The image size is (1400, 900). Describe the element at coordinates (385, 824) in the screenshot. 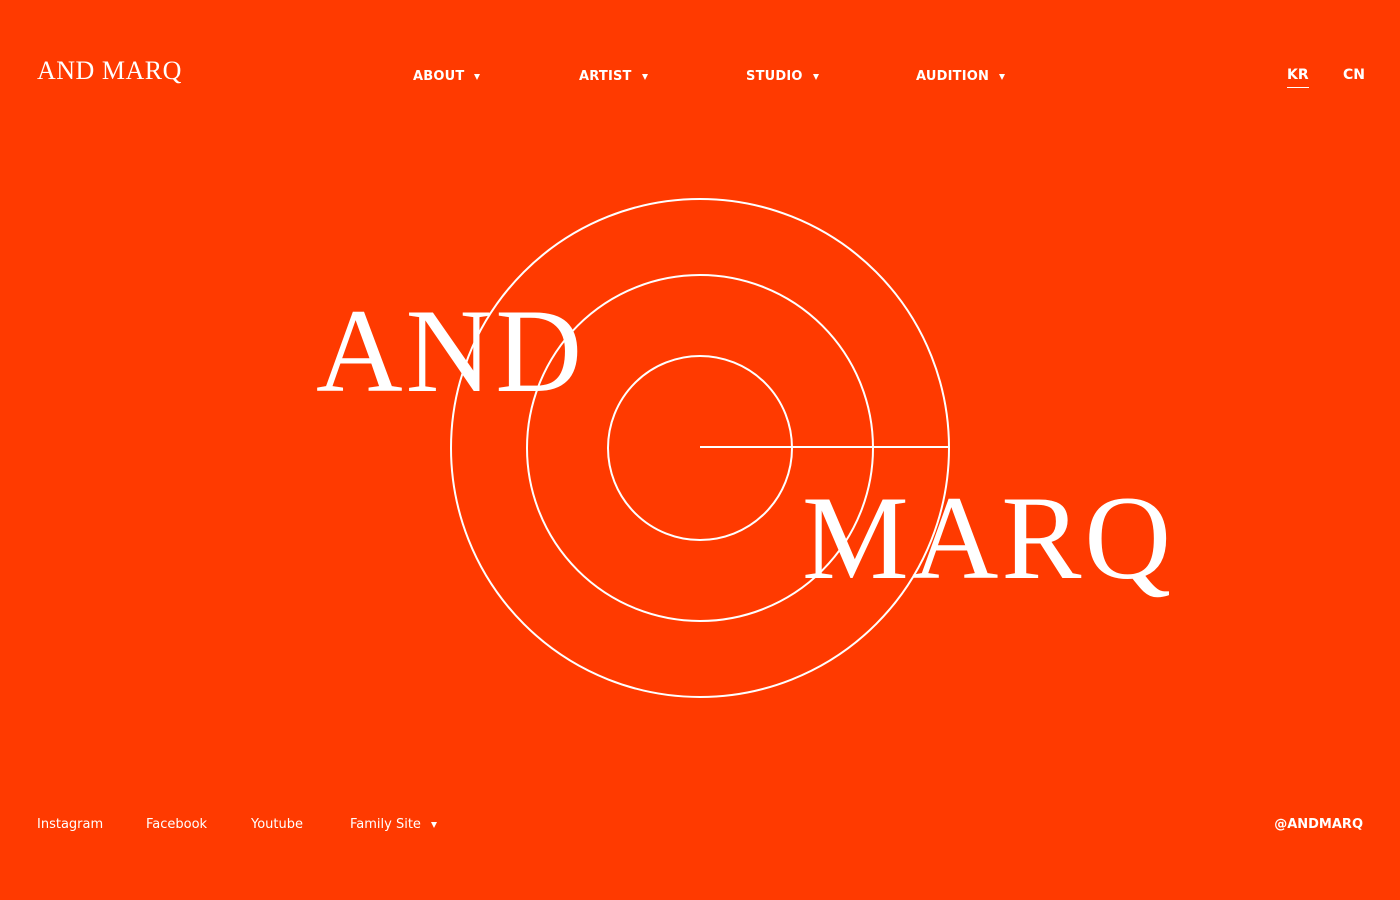

I see `footer-link-label: Family Site` at that location.